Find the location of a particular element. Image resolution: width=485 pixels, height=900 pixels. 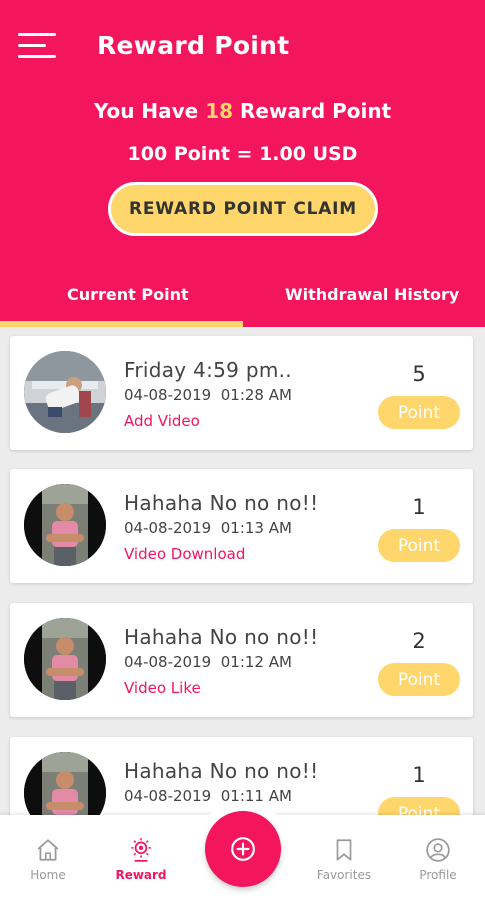

nav-reward: Reward is located at coordinates (141, 857).